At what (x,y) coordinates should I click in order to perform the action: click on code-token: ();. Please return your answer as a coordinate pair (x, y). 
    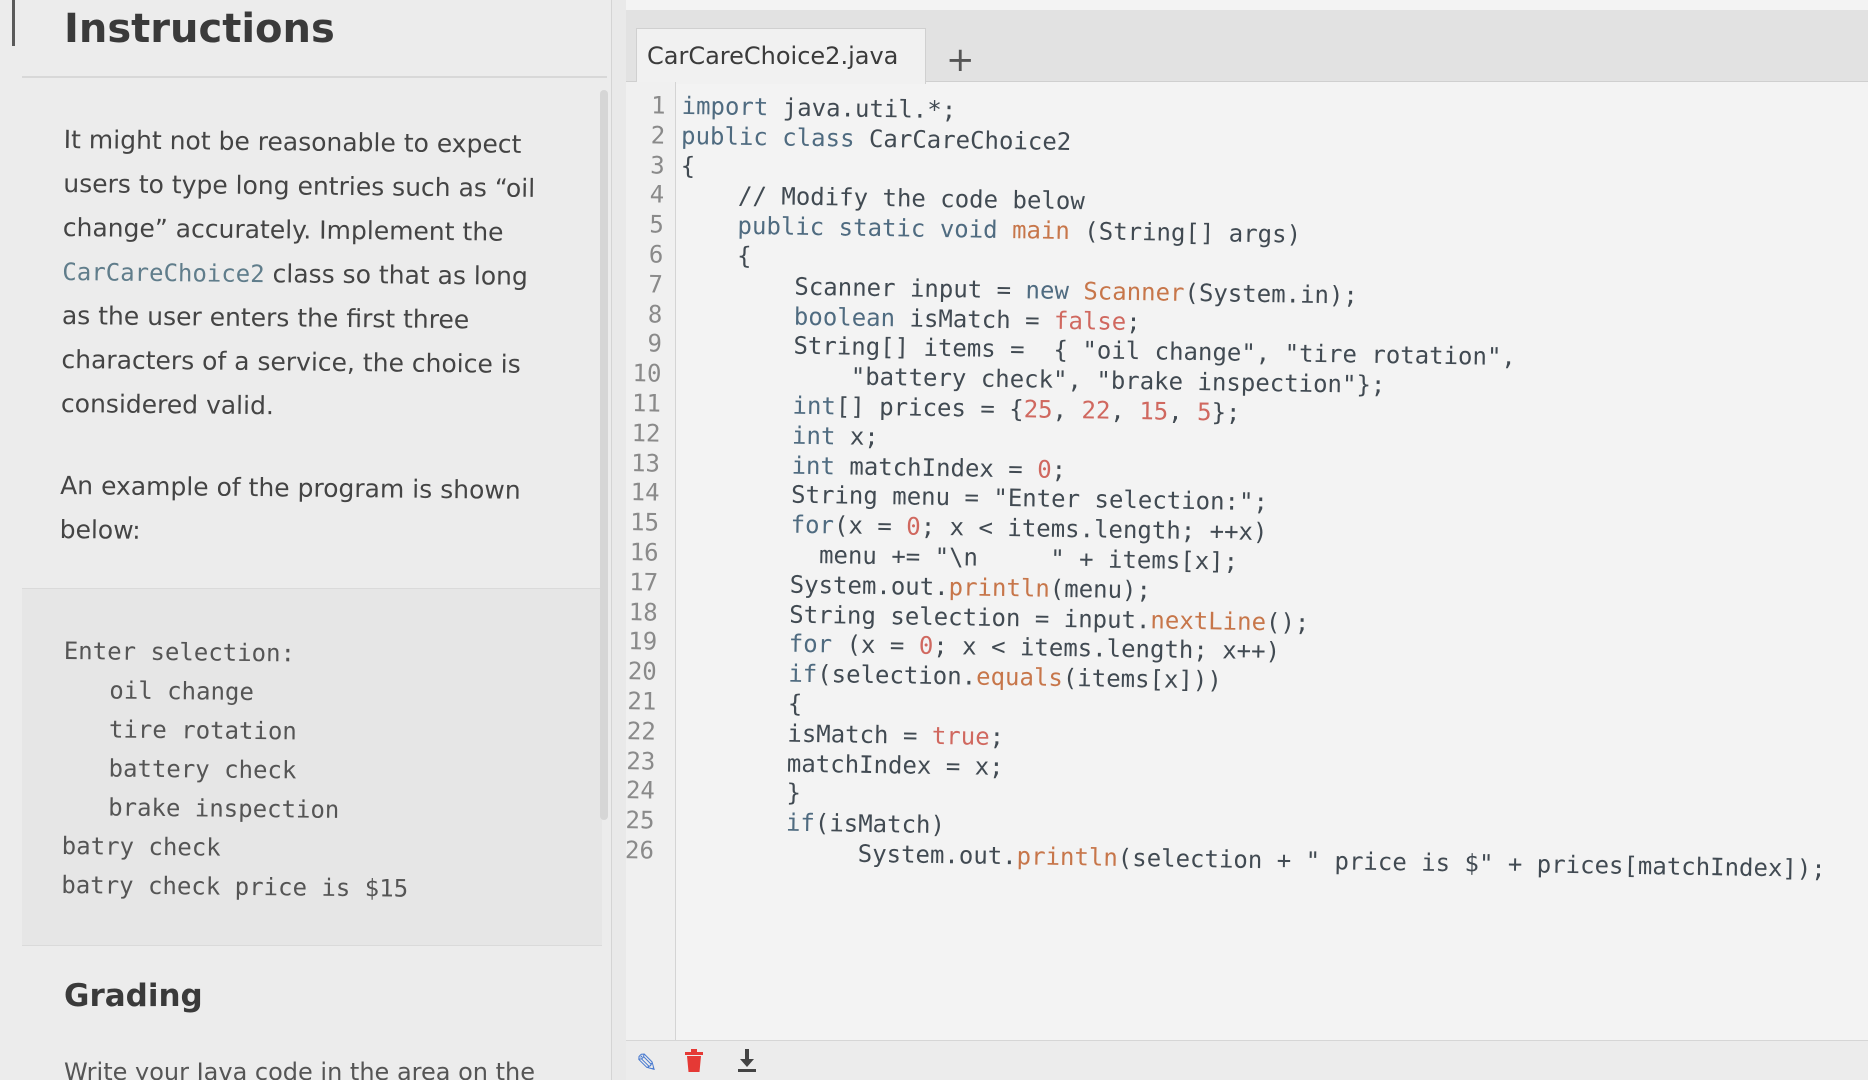
    Looking at the image, I should click on (1287, 622).